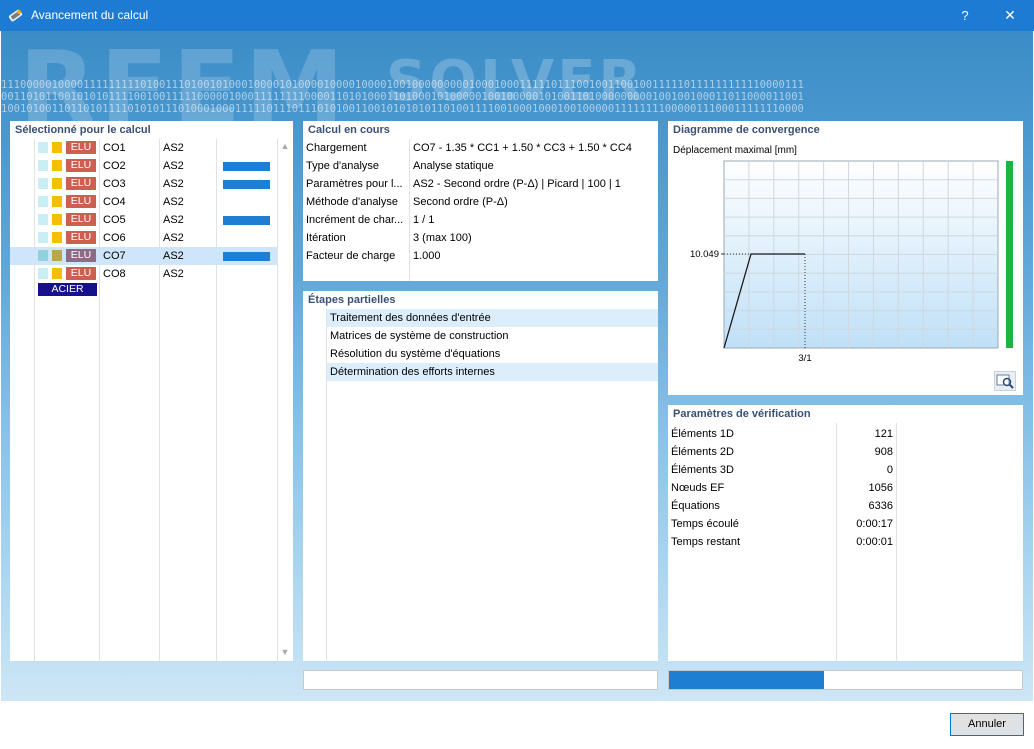  Describe the element at coordinates (874, 542) in the screenshot. I see `parameter-value: 0:00:01` at that location.